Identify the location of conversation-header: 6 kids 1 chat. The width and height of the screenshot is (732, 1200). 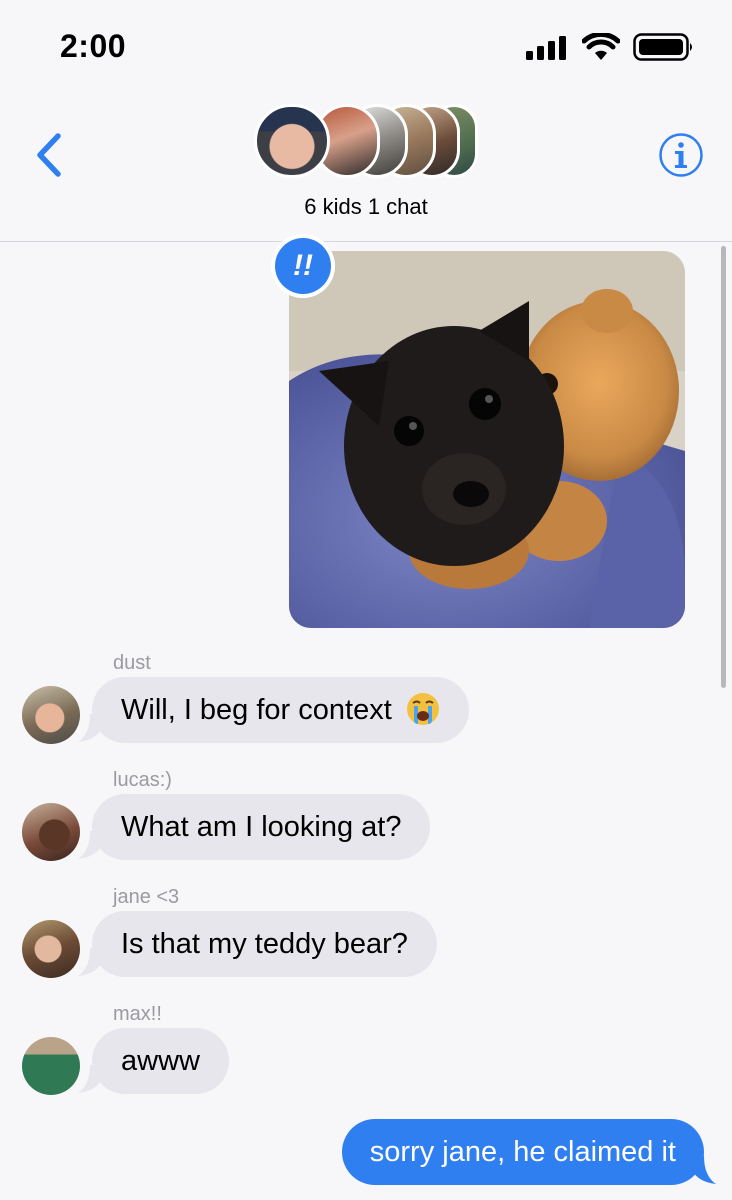
(366, 166).